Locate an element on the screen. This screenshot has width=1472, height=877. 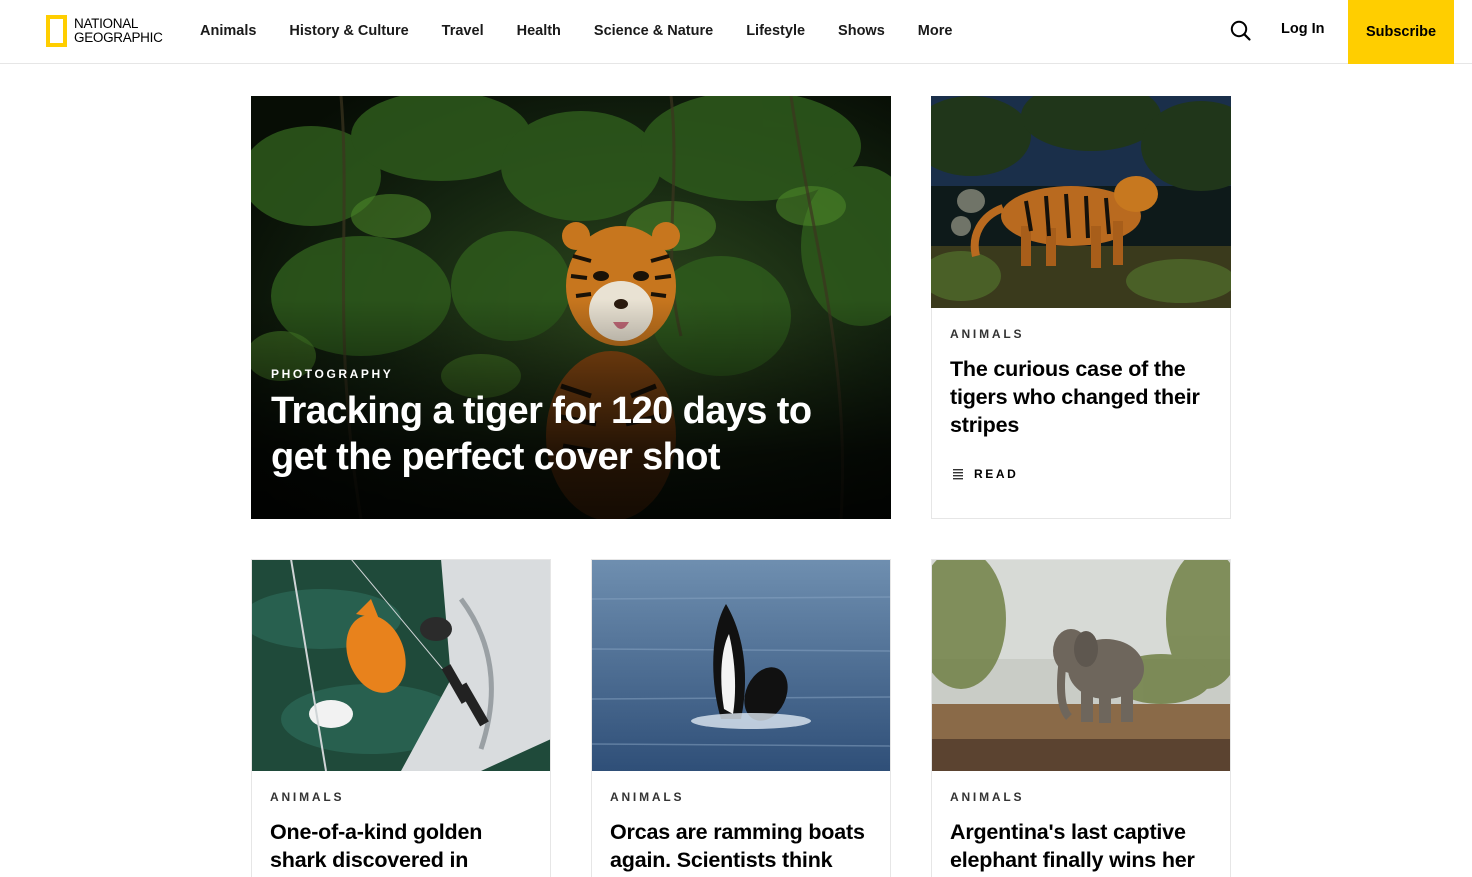
logo-line-1: NATIONAL is located at coordinates (106, 23).